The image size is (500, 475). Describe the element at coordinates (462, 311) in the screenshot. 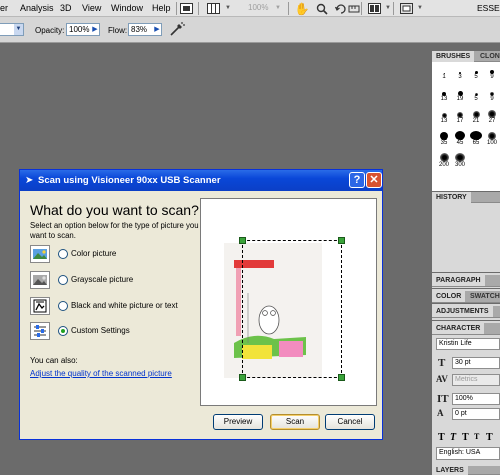

I see `tab-adjustments: ADJUSTMENTS` at that location.